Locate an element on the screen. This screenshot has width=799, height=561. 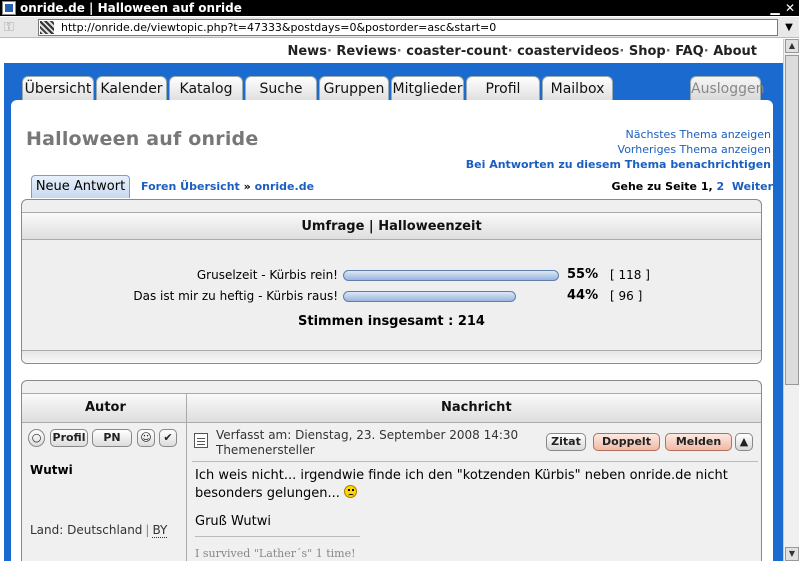
post-greeting: Gruß Wutwi is located at coordinates (233, 521).